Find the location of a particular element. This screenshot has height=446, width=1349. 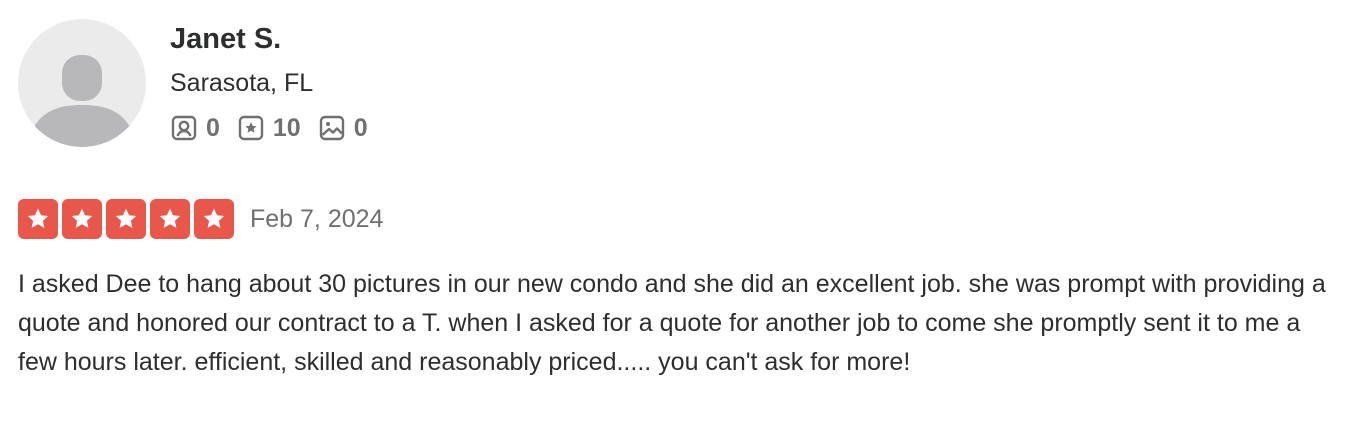

friends-stat: 0 is located at coordinates (195, 128).